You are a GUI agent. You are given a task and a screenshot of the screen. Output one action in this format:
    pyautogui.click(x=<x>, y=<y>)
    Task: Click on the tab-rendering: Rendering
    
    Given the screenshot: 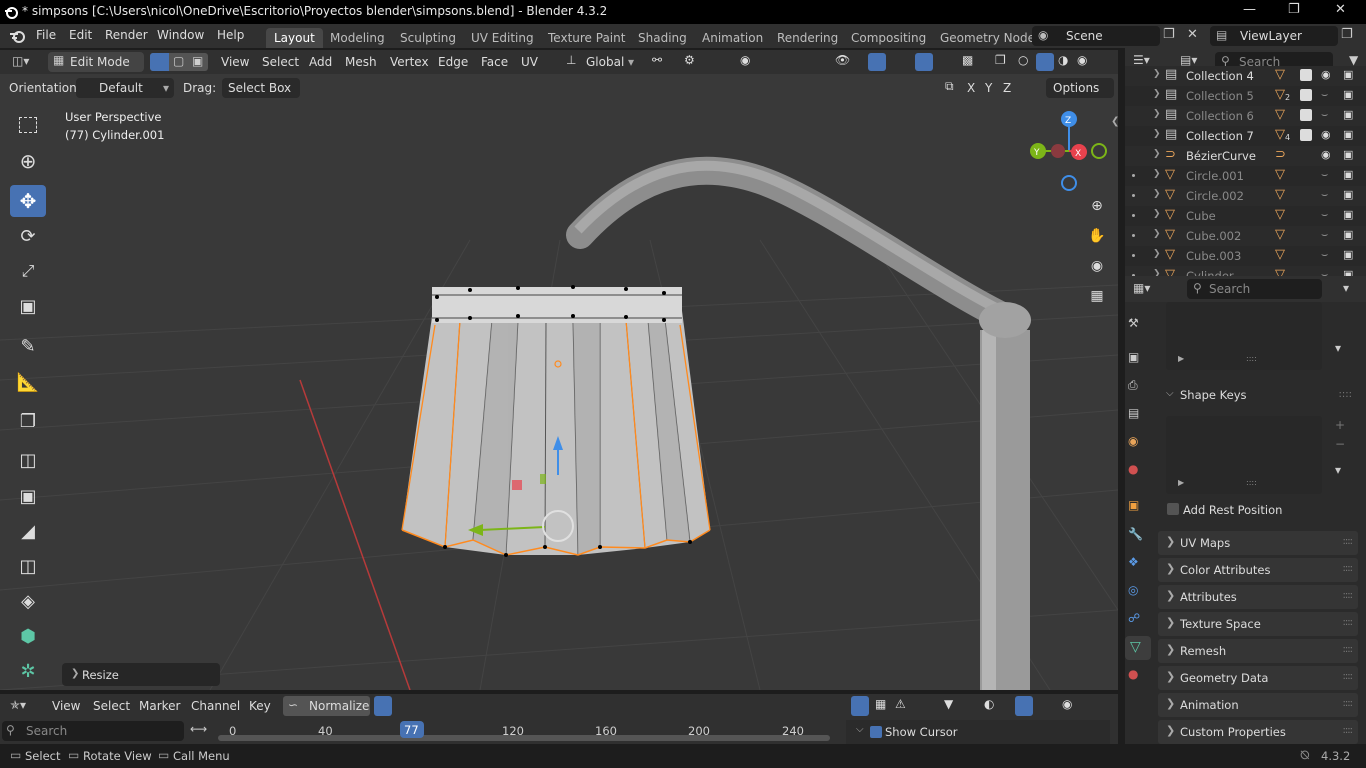 What is the action you would take?
    pyautogui.click(x=807, y=38)
    